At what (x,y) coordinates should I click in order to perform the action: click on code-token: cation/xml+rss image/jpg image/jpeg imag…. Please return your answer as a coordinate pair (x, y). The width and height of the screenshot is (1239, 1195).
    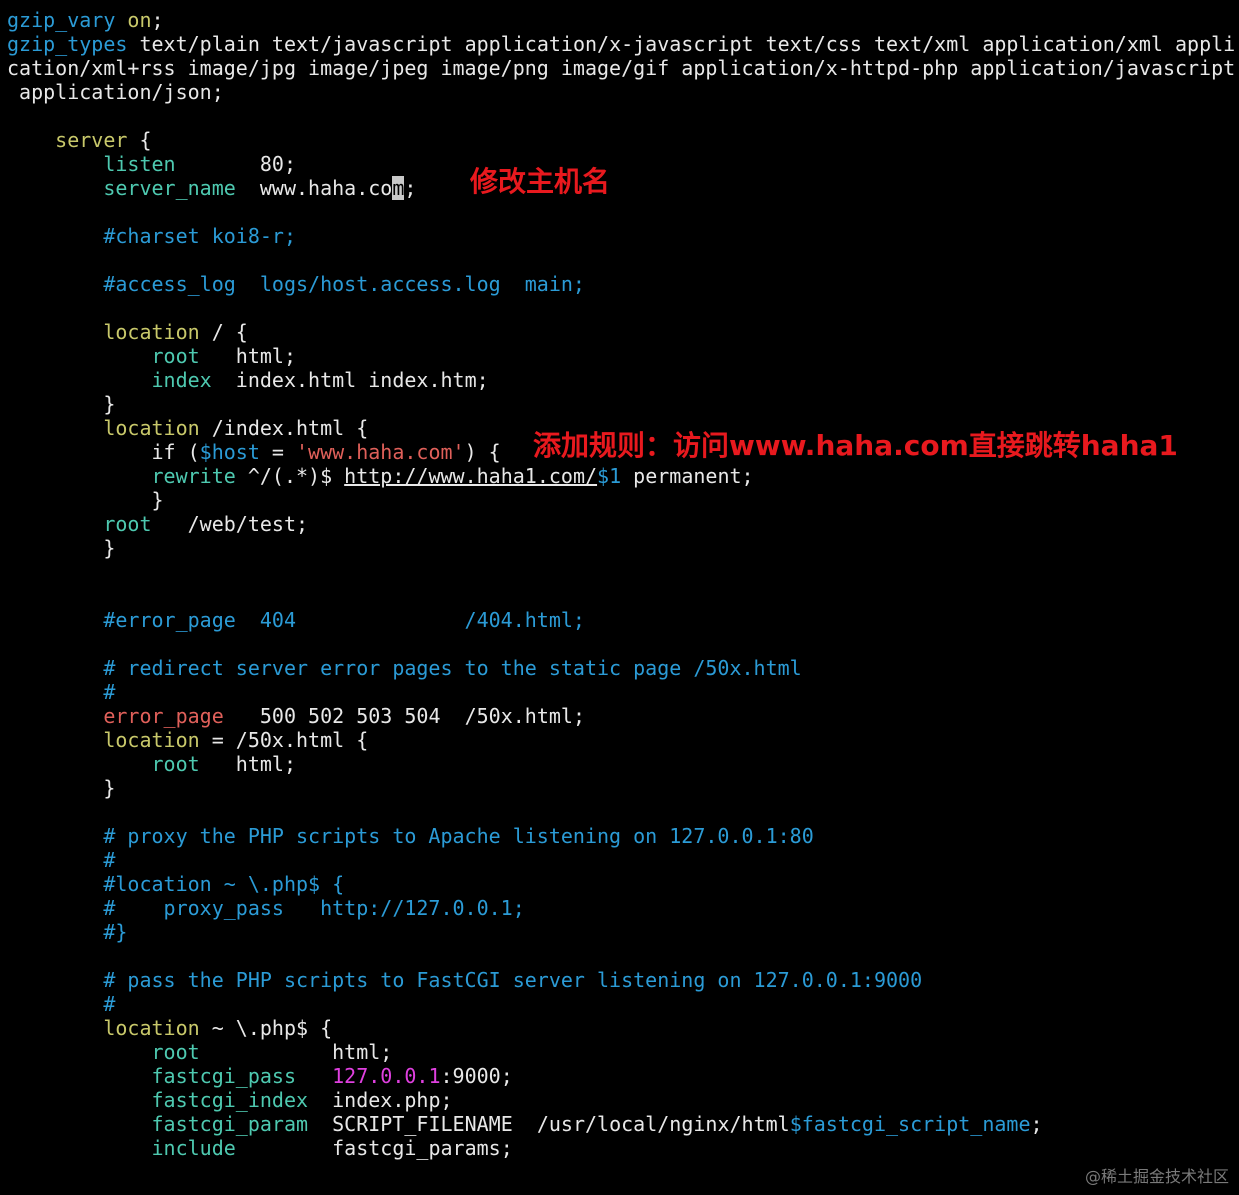
    Looking at the image, I should click on (621, 68).